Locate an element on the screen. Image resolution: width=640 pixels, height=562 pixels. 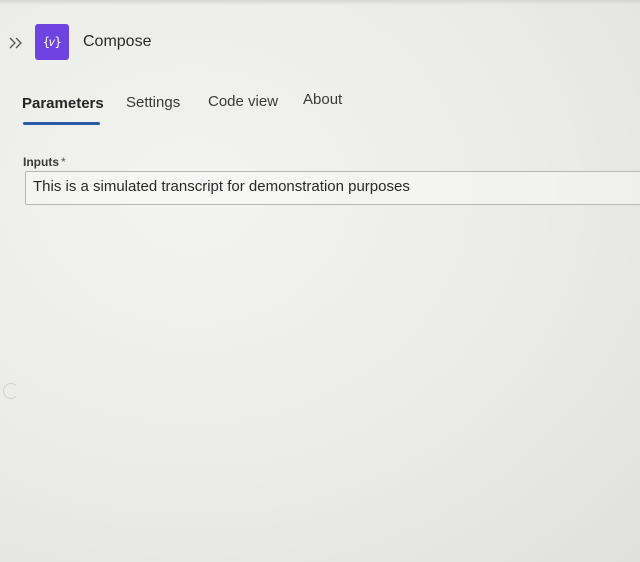
tab-about: About is located at coordinates (322, 99).